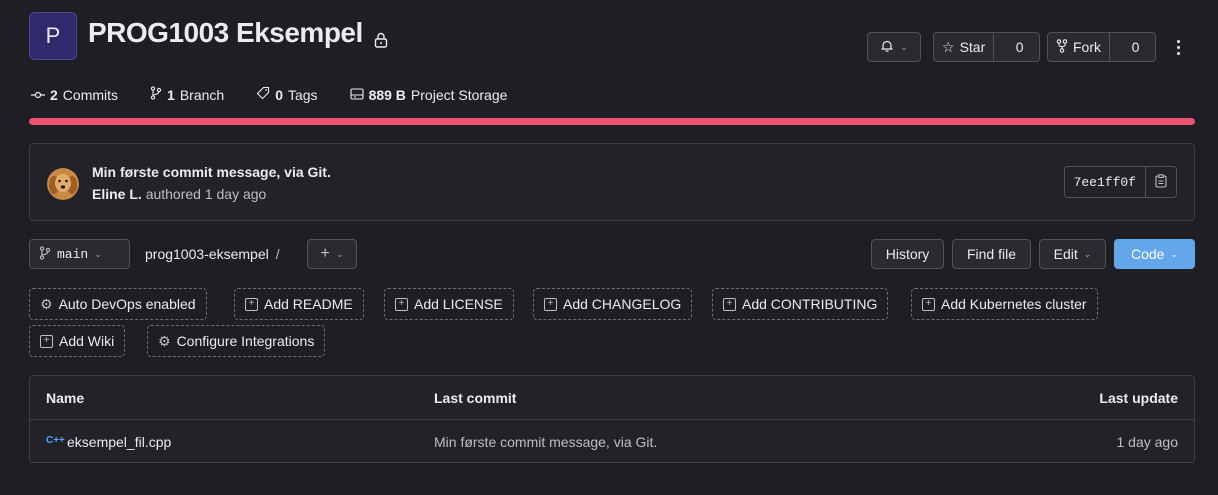  I want to click on code-dropdown: Code ⌄, so click(1154, 254).